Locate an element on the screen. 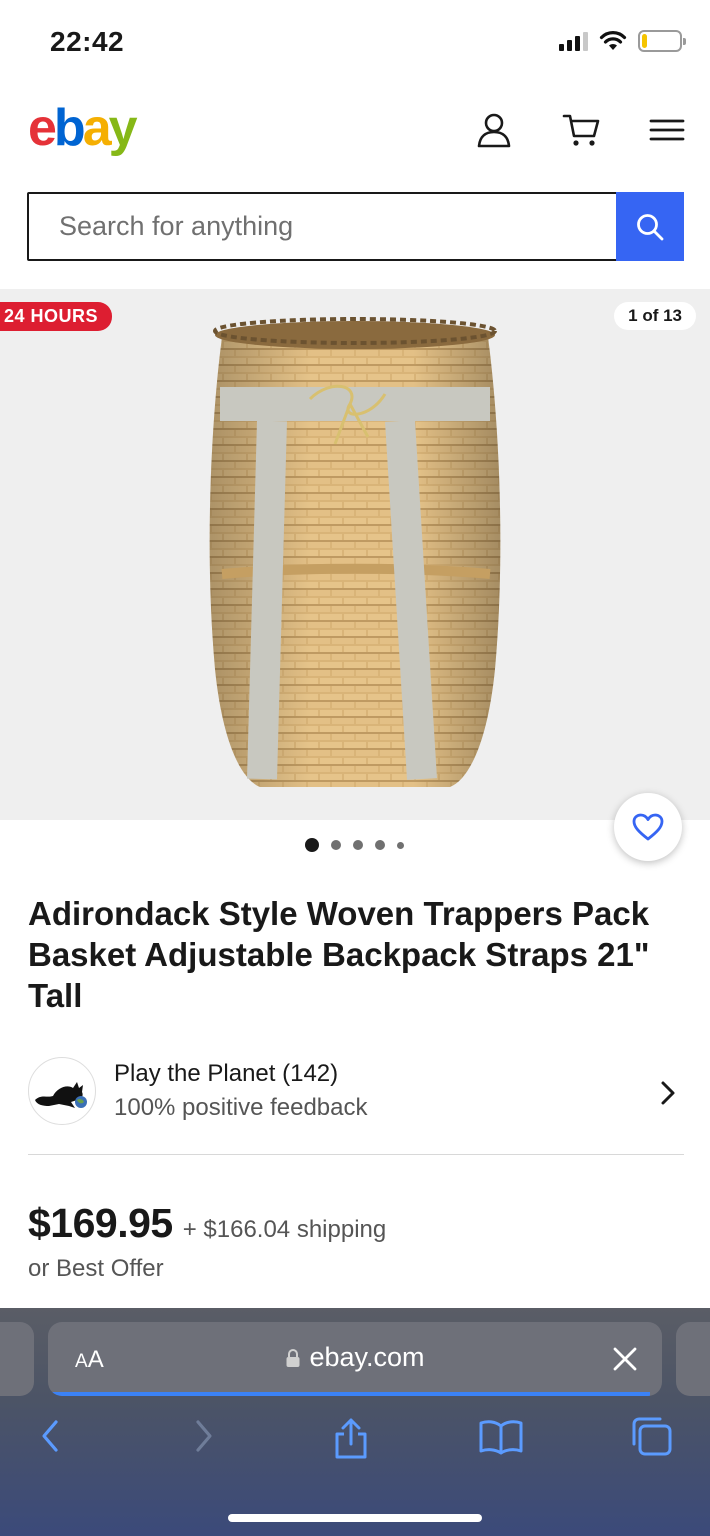  gallery-pagination is located at coordinates (355, 845).